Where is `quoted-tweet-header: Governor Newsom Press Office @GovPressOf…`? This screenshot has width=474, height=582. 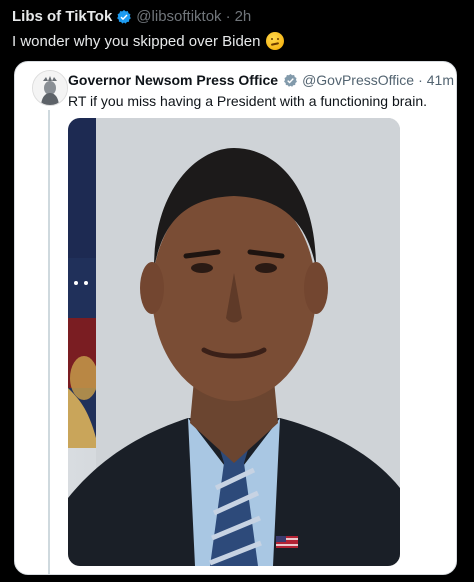 quoted-tweet-header: Governor Newsom Press Office @GovPressOf… is located at coordinates (261, 80).